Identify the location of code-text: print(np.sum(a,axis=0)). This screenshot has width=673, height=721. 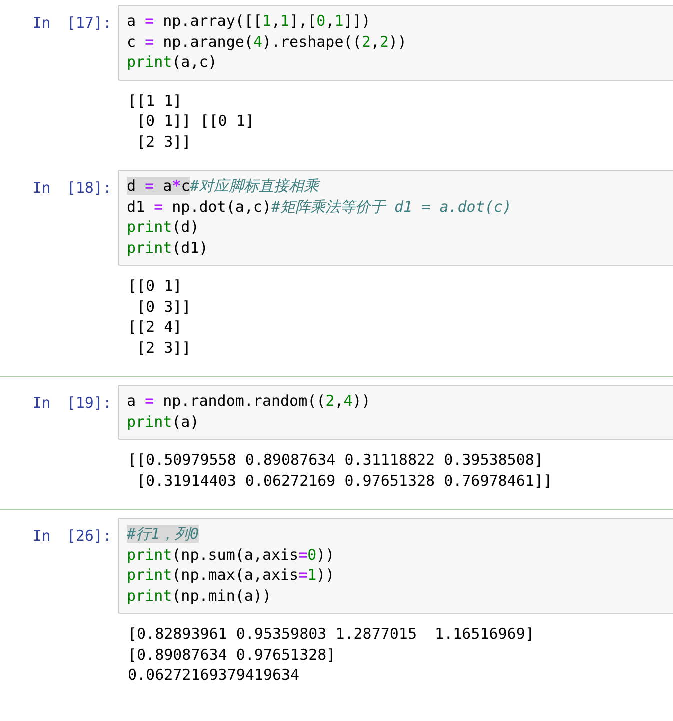
(231, 555).